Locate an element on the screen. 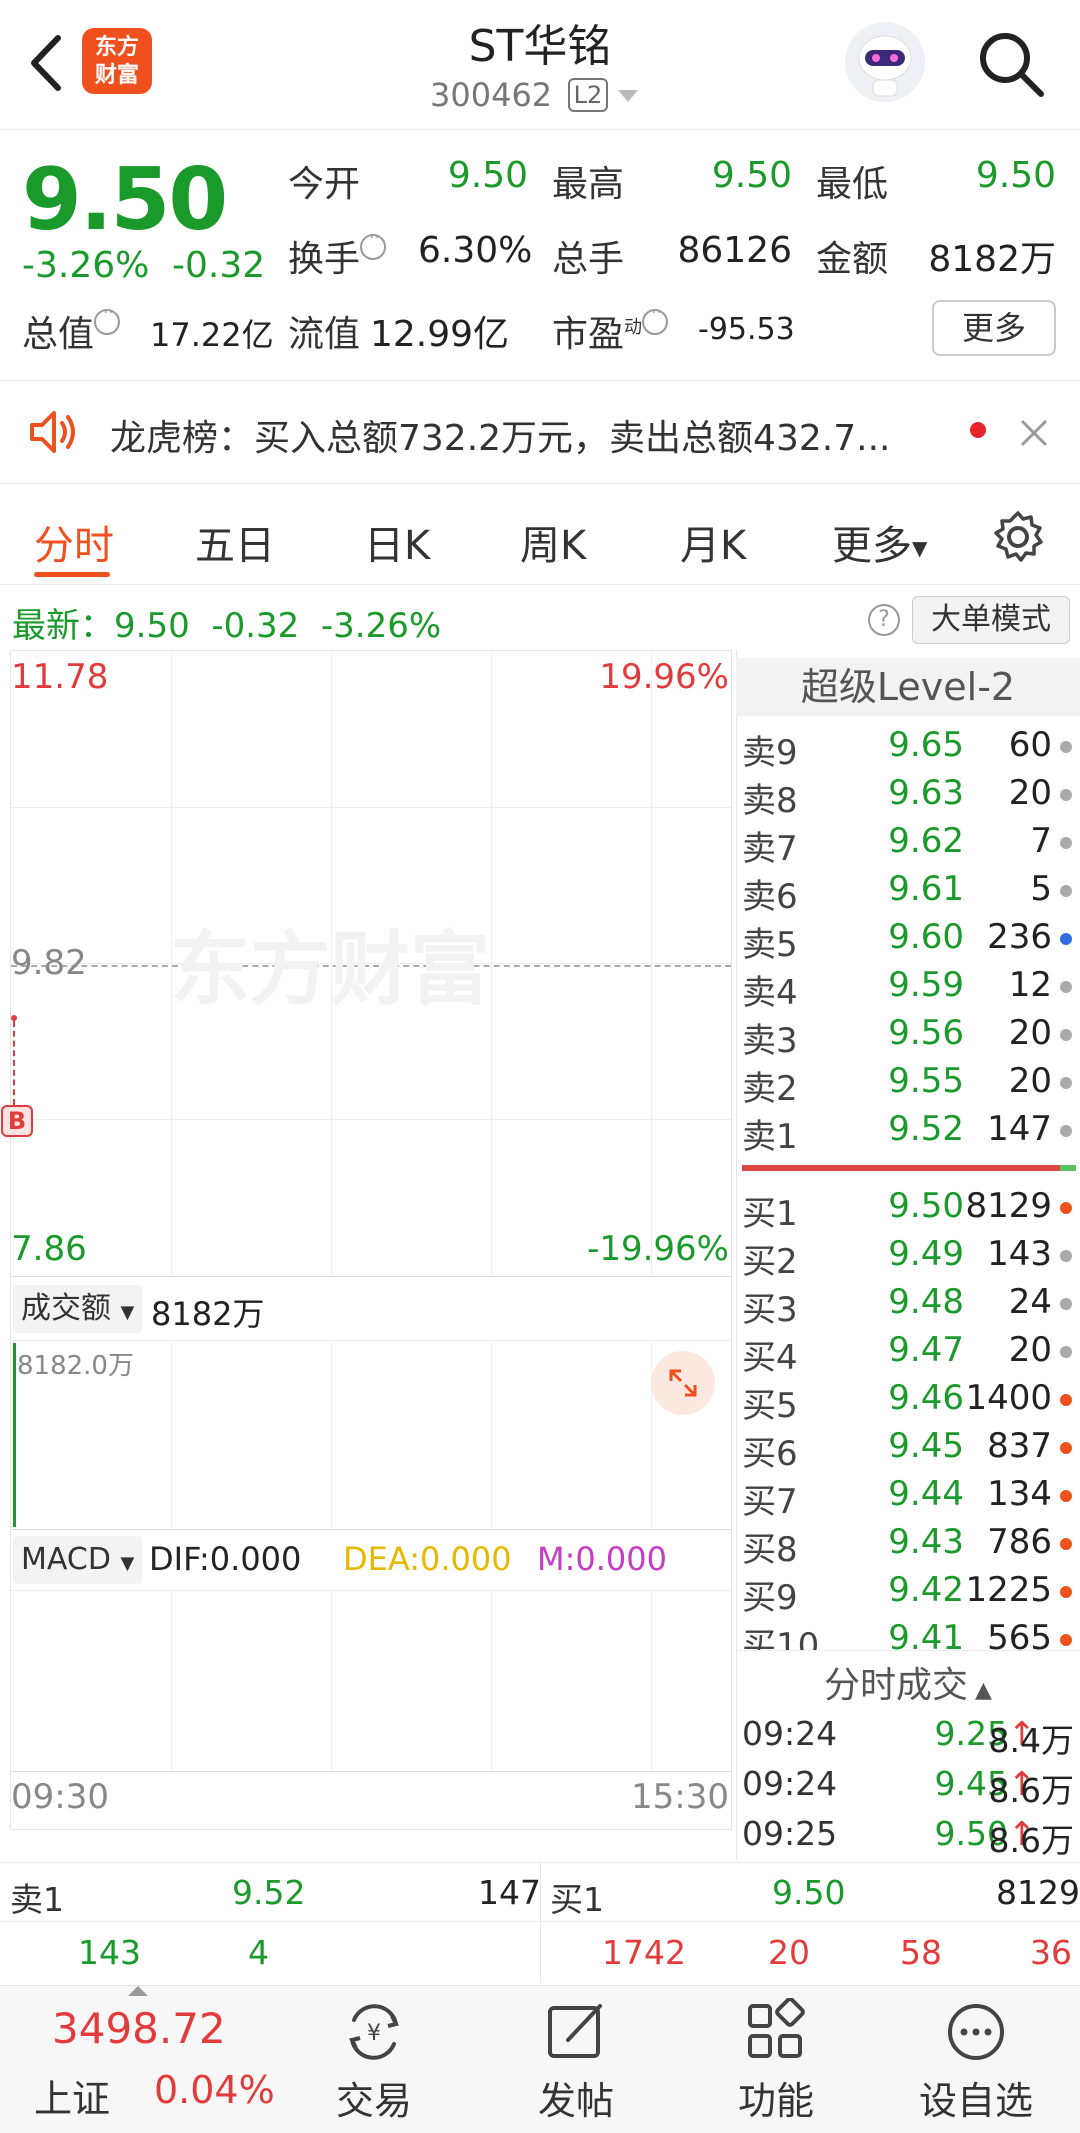 The height and width of the screenshot is (2133, 1080). order-book-title: 超级Level-2 is located at coordinates (908, 687).